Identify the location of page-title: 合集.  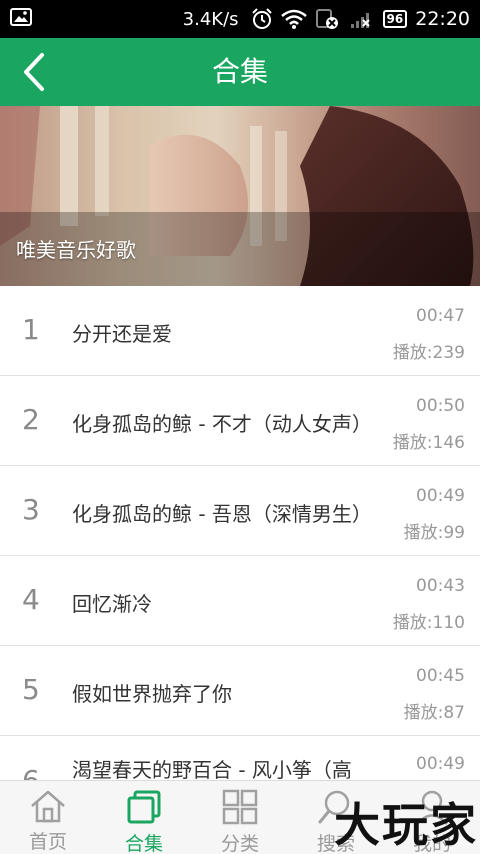
(239, 71).